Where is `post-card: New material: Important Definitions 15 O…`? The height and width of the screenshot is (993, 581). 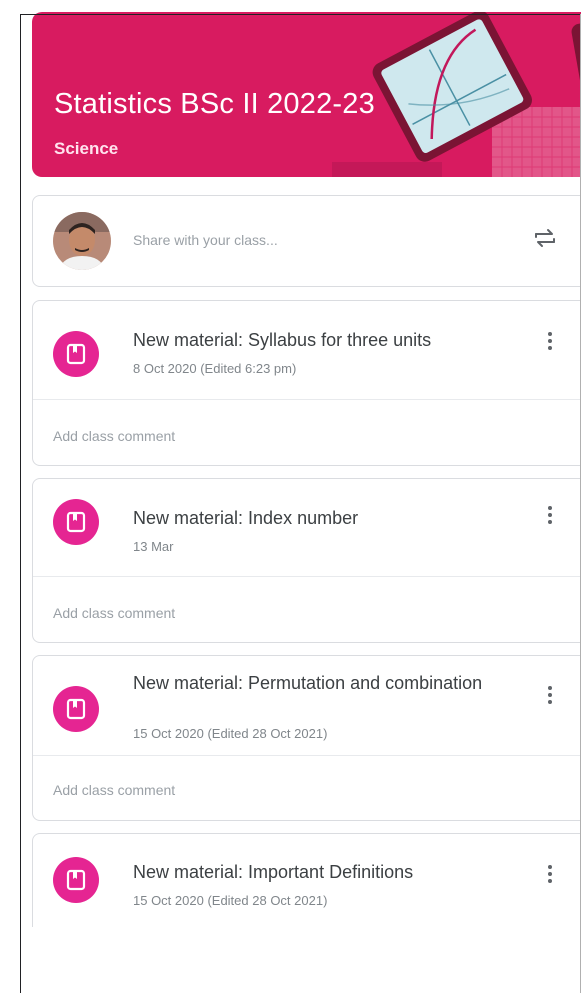
post-card: New material: Important Definitions 15 O… is located at coordinates (306, 880).